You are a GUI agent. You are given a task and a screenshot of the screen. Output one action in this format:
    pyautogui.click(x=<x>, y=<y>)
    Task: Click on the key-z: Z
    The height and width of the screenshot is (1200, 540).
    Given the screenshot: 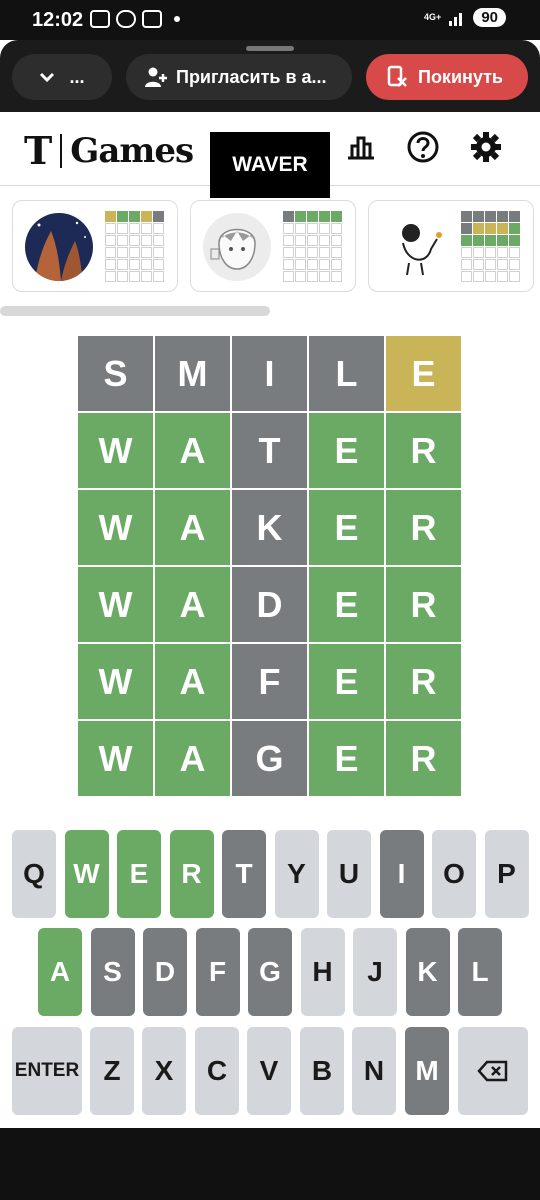 What is the action you would take?
    pyautogui.click(x=112, y=1071)
    